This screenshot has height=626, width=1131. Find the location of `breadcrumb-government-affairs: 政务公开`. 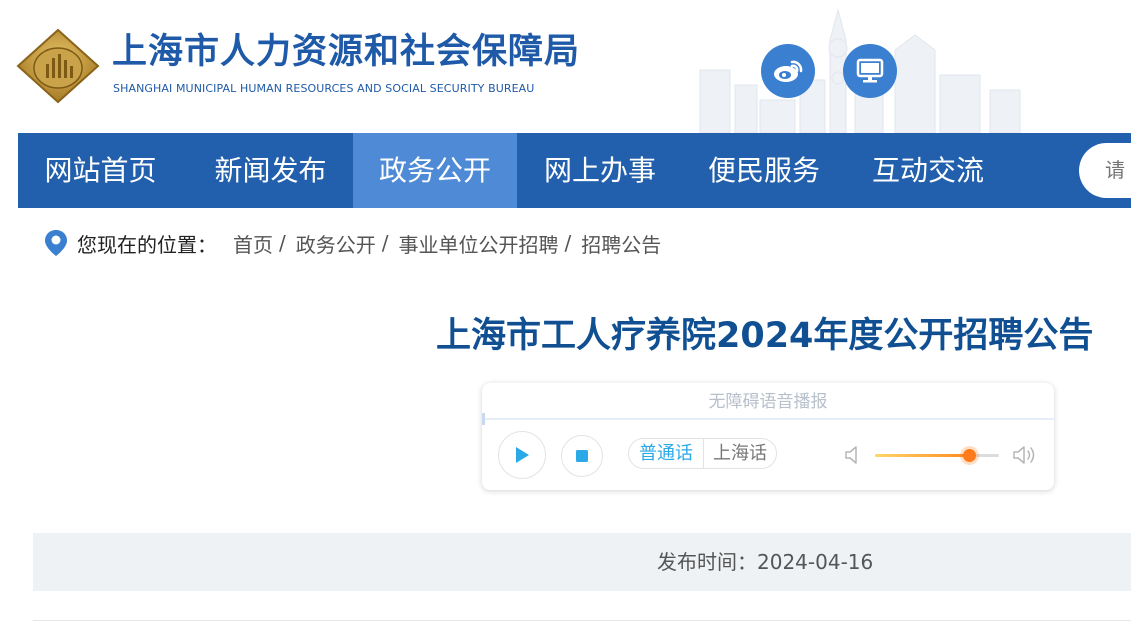

breadcrumb-government-affairs: 政务公开 is located at coordinates (336, 243).